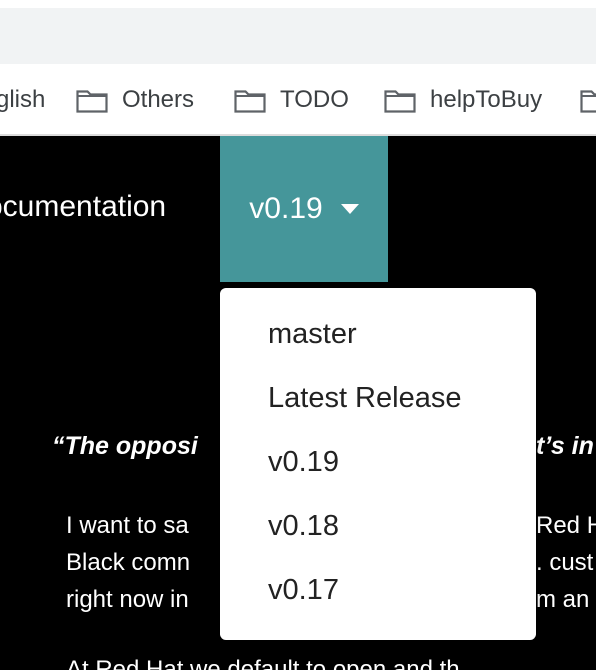 This screenshot has width=596, height=670. What do you see at coordinates (303, 590) in the screenshot?
I see `dropdown-item-v0-17: v0.17` at bounding box center [303, 590].